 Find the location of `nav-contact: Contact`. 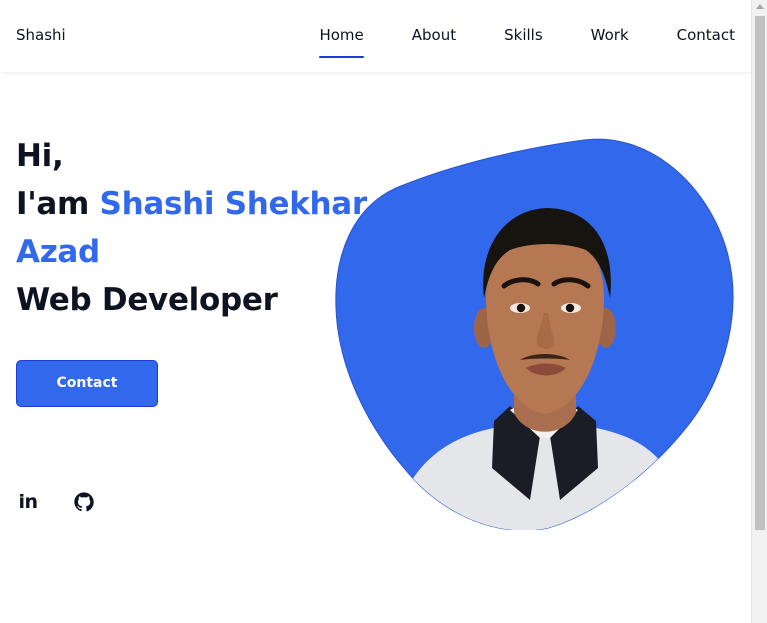

nav-contact: Contact is located at coordinates (706, 36).